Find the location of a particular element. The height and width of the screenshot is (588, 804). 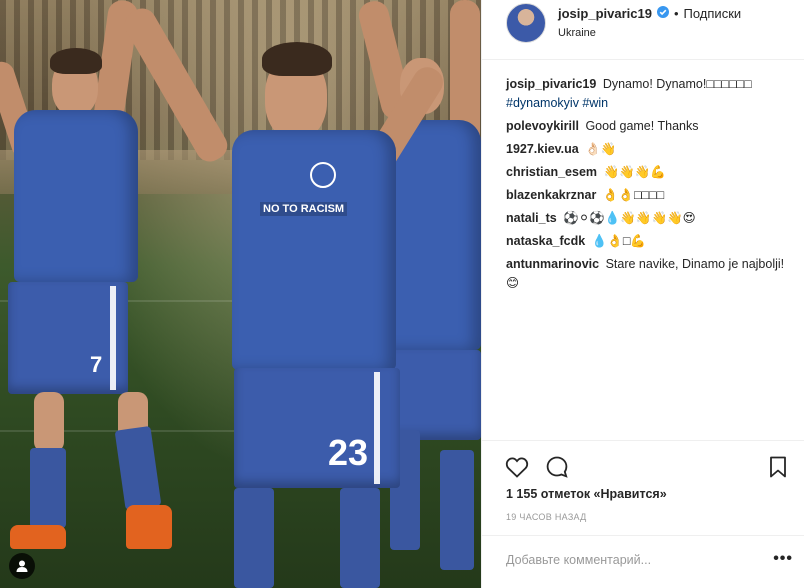

club-crest-icon is located at coordinates (323, 175).